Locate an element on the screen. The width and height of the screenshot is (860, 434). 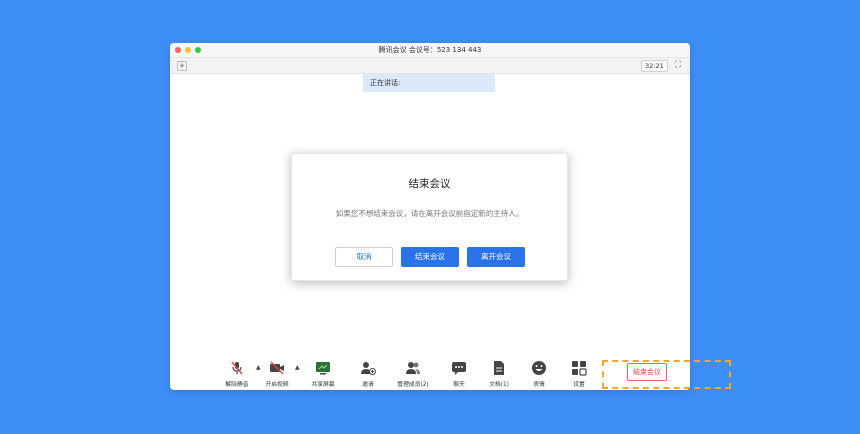
invite-label: 邀请 is located at coordinates (368, 385).